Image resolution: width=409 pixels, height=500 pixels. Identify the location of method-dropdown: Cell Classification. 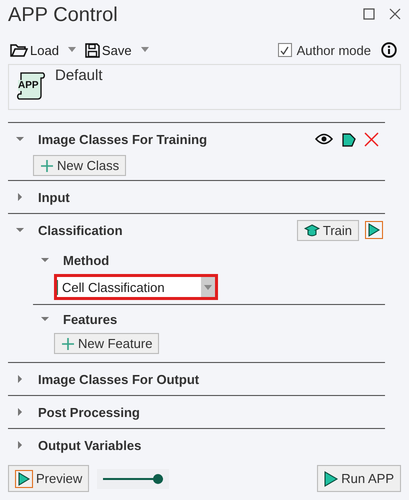
(136, 287).